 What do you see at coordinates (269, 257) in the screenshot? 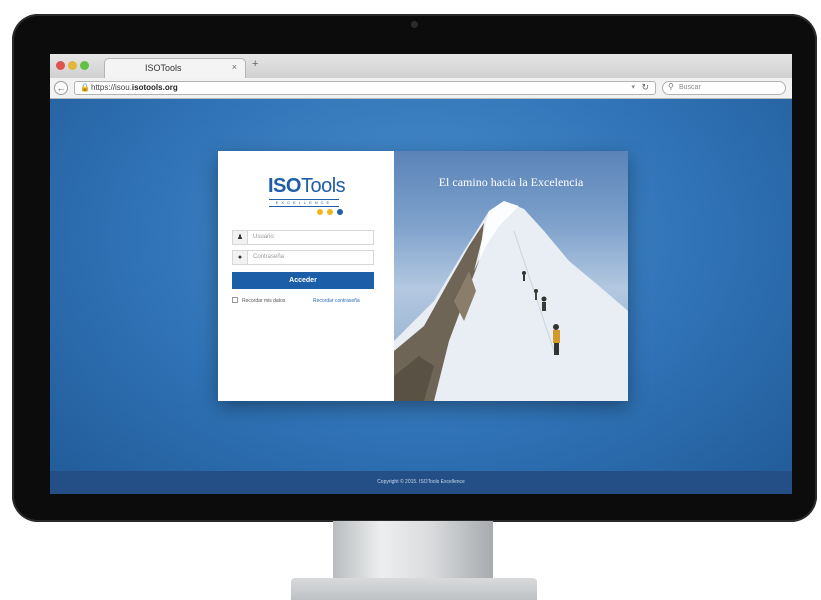
I see `password-placeholder: Contraseña` at bounding box center [269, 257].